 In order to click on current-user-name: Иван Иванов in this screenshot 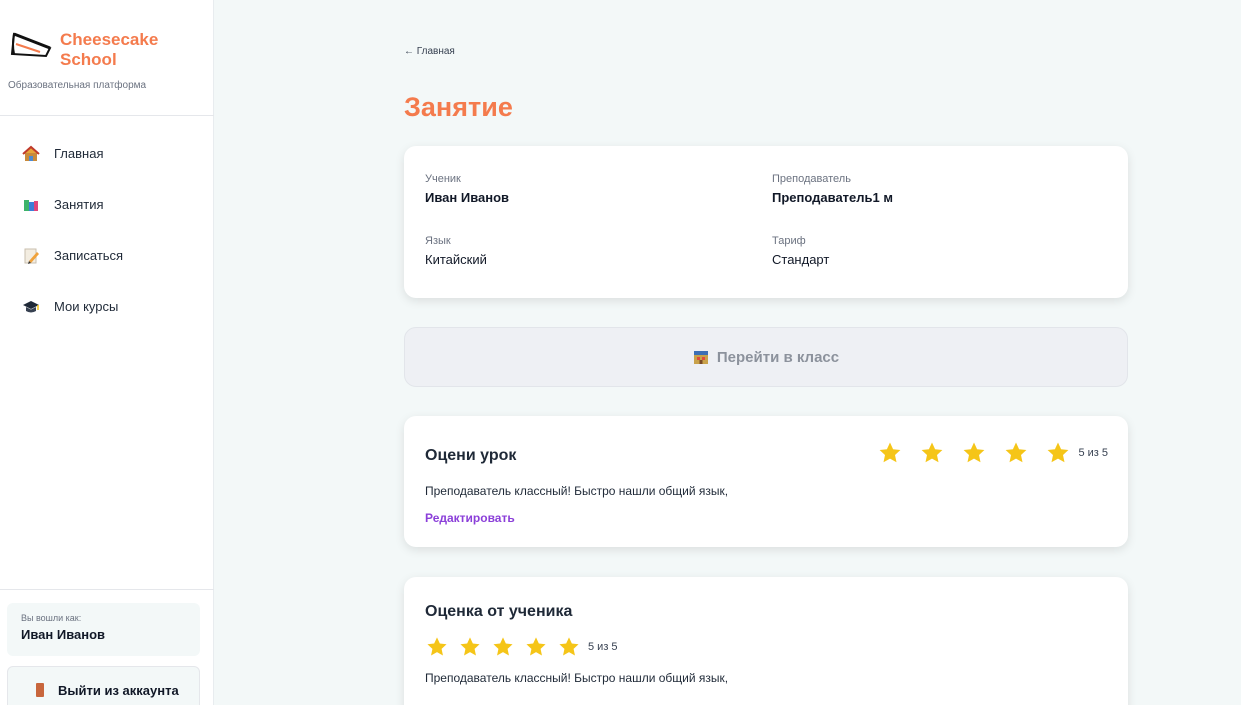, I will do `click(63, 634)`.